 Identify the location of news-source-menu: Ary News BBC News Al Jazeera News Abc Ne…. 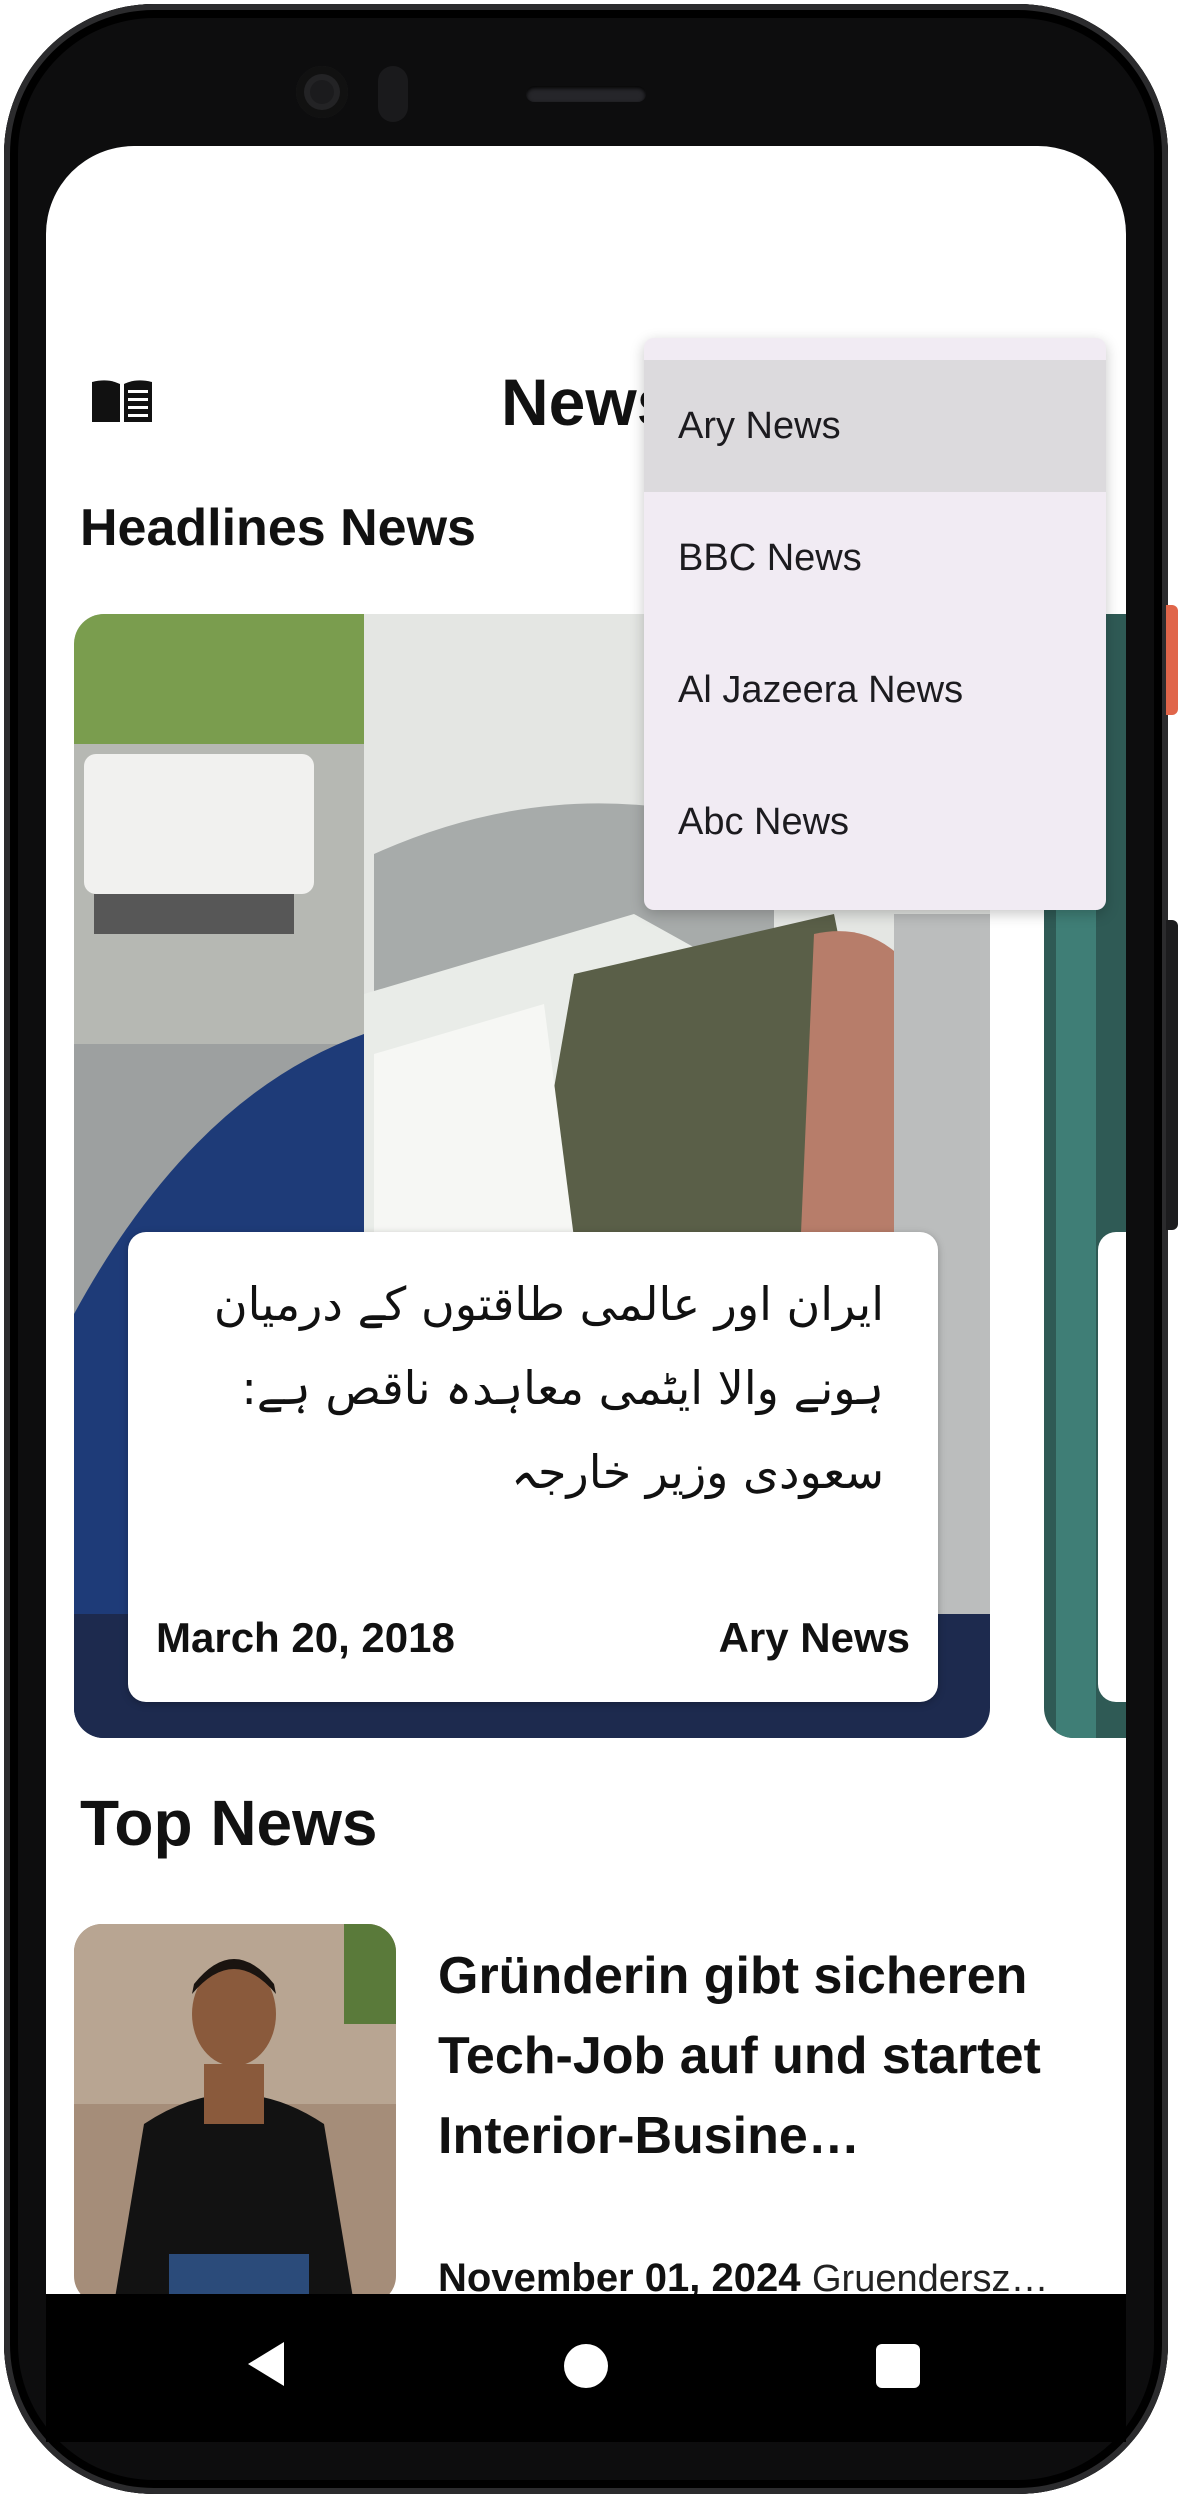
(875, 624).